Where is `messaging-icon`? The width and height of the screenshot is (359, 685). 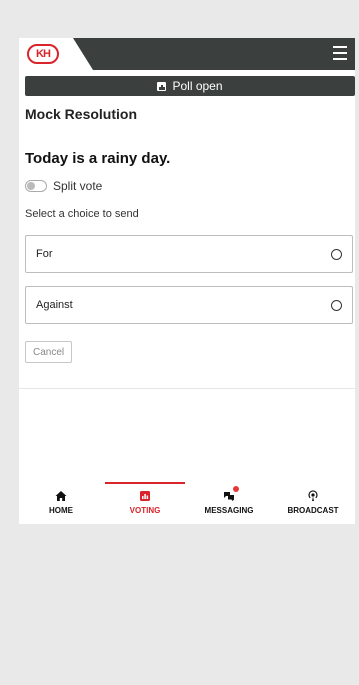 messaging-icon is located at coordinates (231, 494).